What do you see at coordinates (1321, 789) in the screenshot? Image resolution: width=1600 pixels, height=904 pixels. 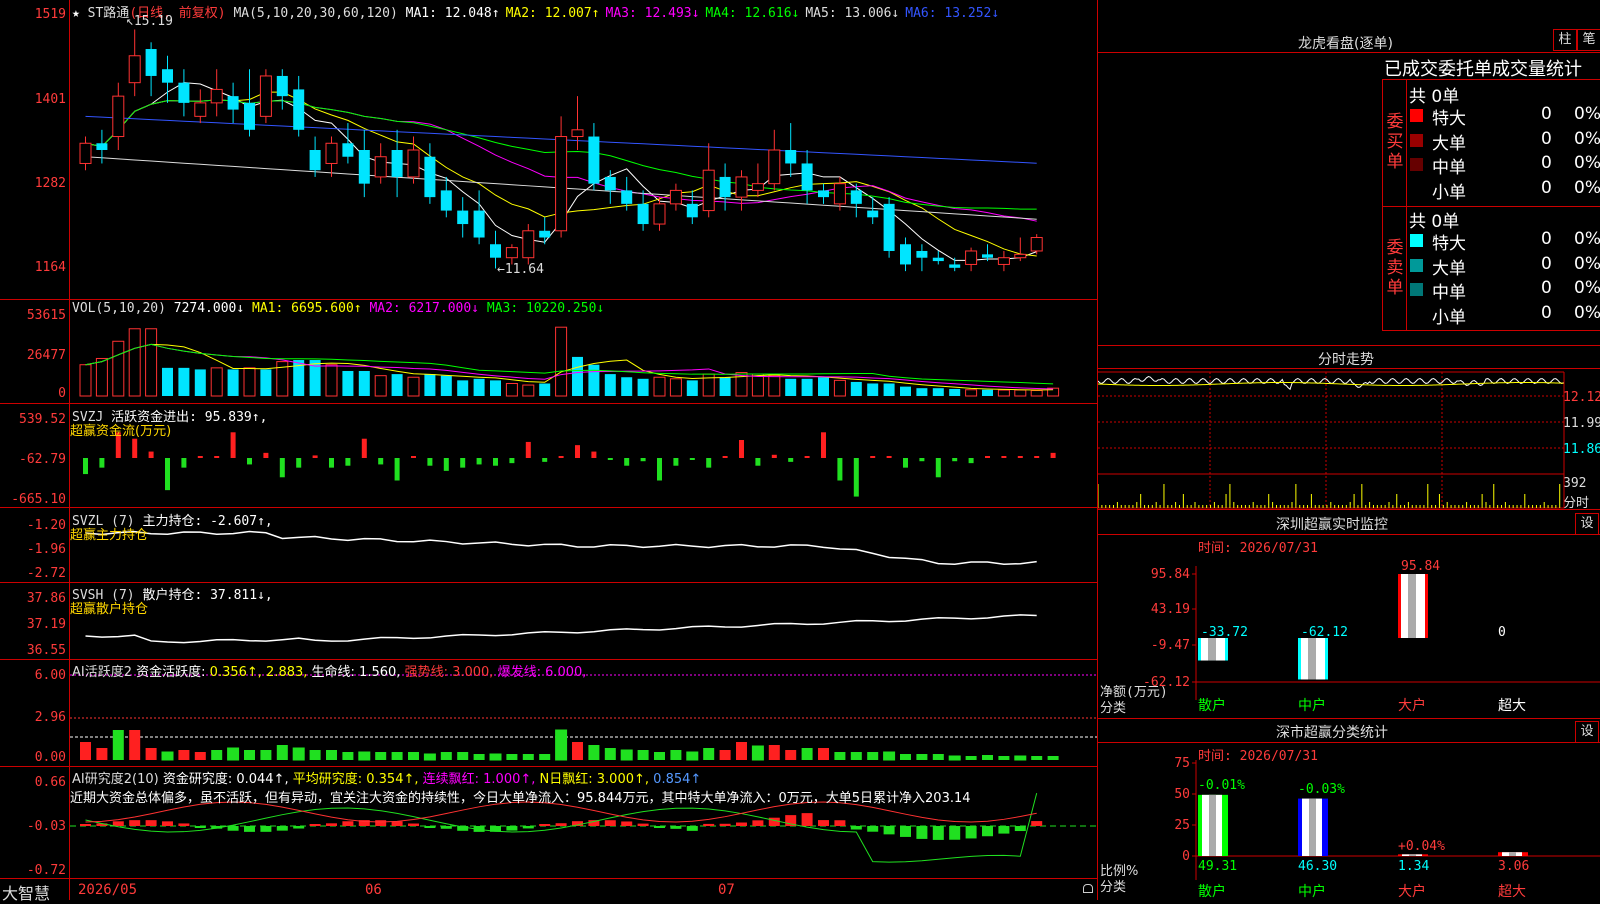 I see `ss-change-label: -0.03%` at bounding box center [1321, 789].